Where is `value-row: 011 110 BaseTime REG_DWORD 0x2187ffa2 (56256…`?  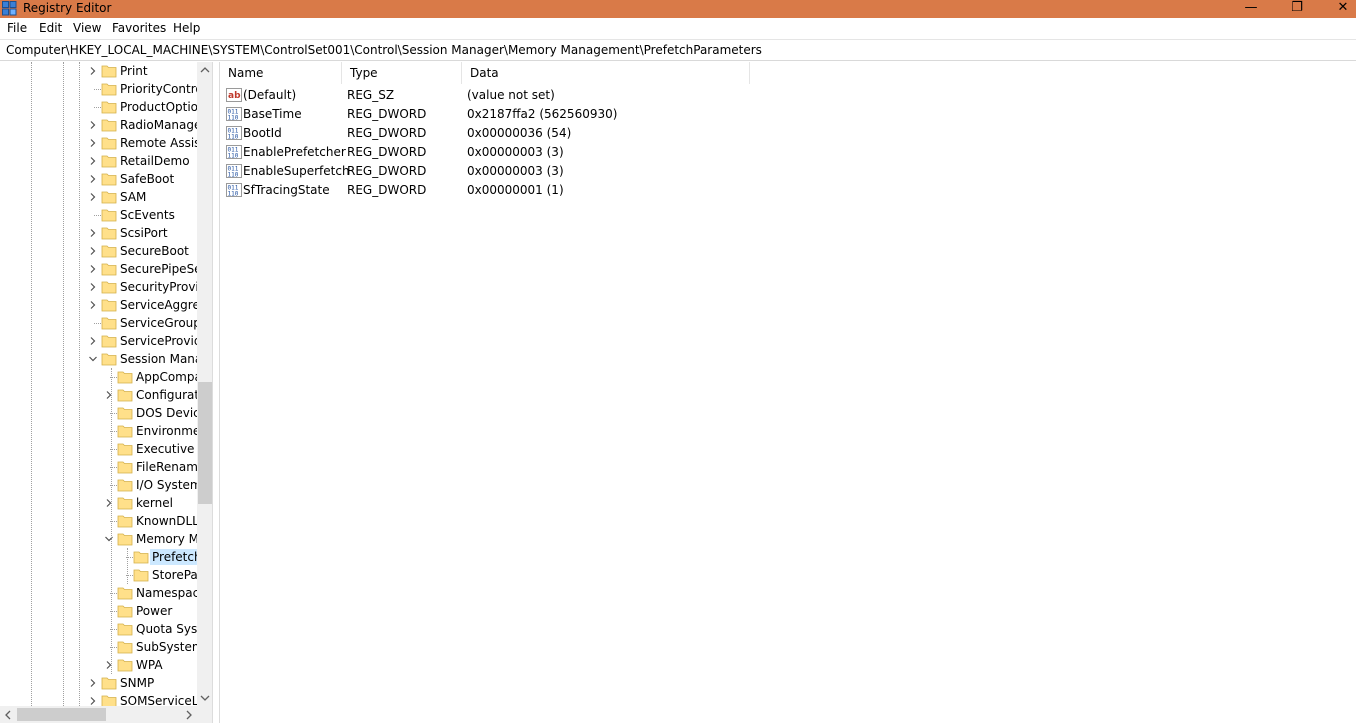
value-row: 011 110 BaseTime REG_DWORD 0x2187ffa2 (56256… is located at coordinates (485, 114).